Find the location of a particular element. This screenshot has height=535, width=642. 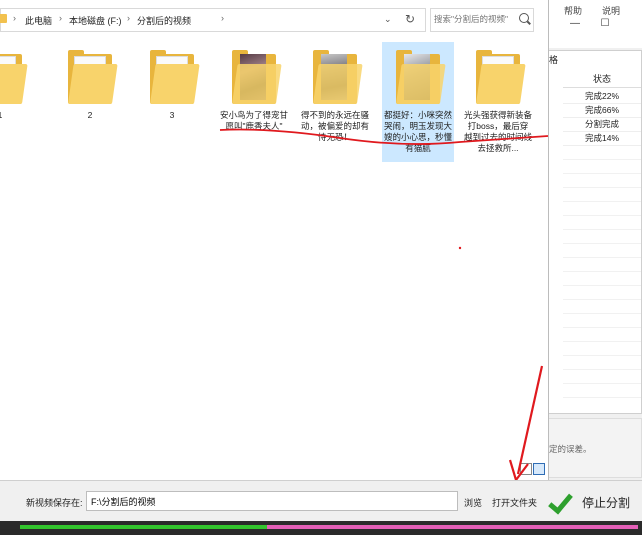

folder-label: 得不到的永远在骚动，被偏爱的却有恃无恐！ is located at coordinates (335, 126).